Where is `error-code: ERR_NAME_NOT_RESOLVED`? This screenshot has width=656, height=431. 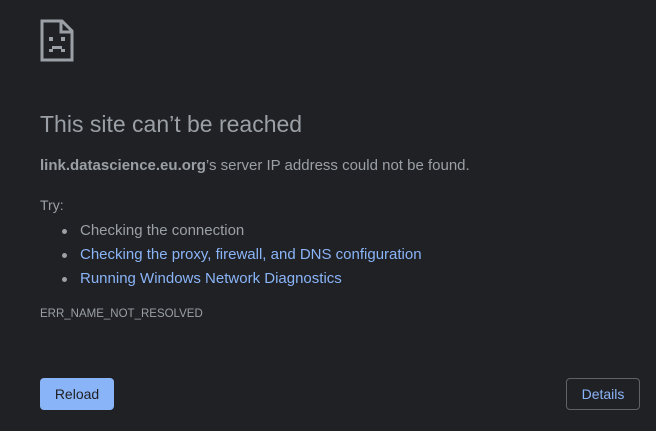
error-code: ERR_NAME_NOT_RESOLVED is located at coordinates (121, 314).